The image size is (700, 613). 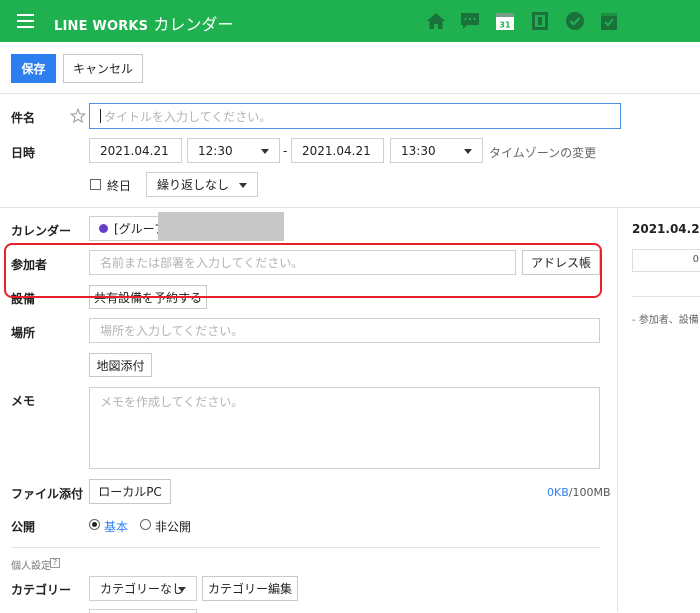 What do you see at coordinates (23, 401) in the screenshot?
I see `memo-label: メモ` at bounding box center [23, 401].